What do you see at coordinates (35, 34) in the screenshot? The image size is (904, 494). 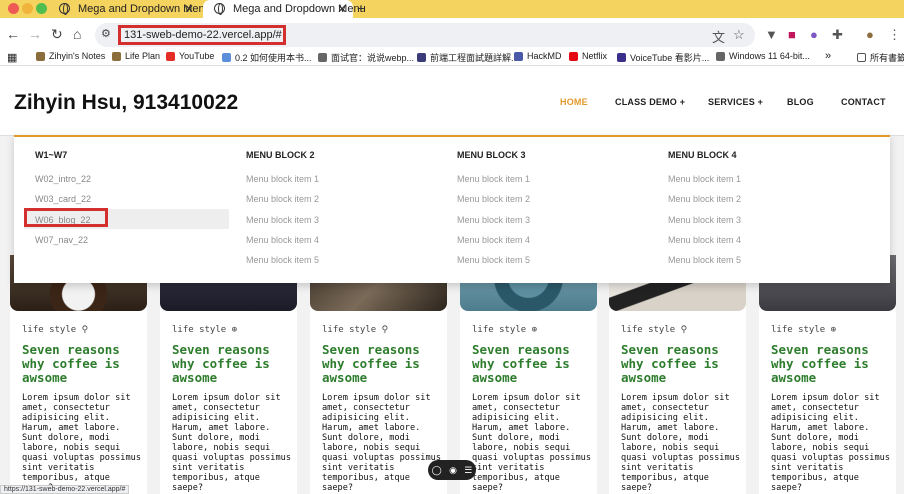 I see `forward-icon: →` at bounding box center [35, 34].